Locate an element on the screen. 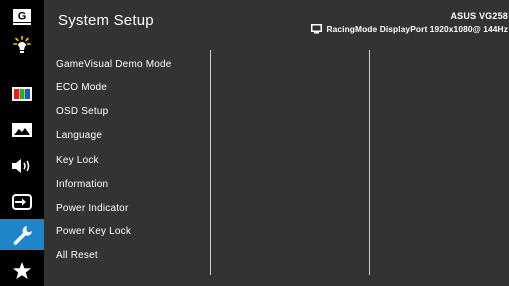 Image resolution: width=509 pixels, height=286 pixels. g-box-icon: G is located at coordinates (22, 16).